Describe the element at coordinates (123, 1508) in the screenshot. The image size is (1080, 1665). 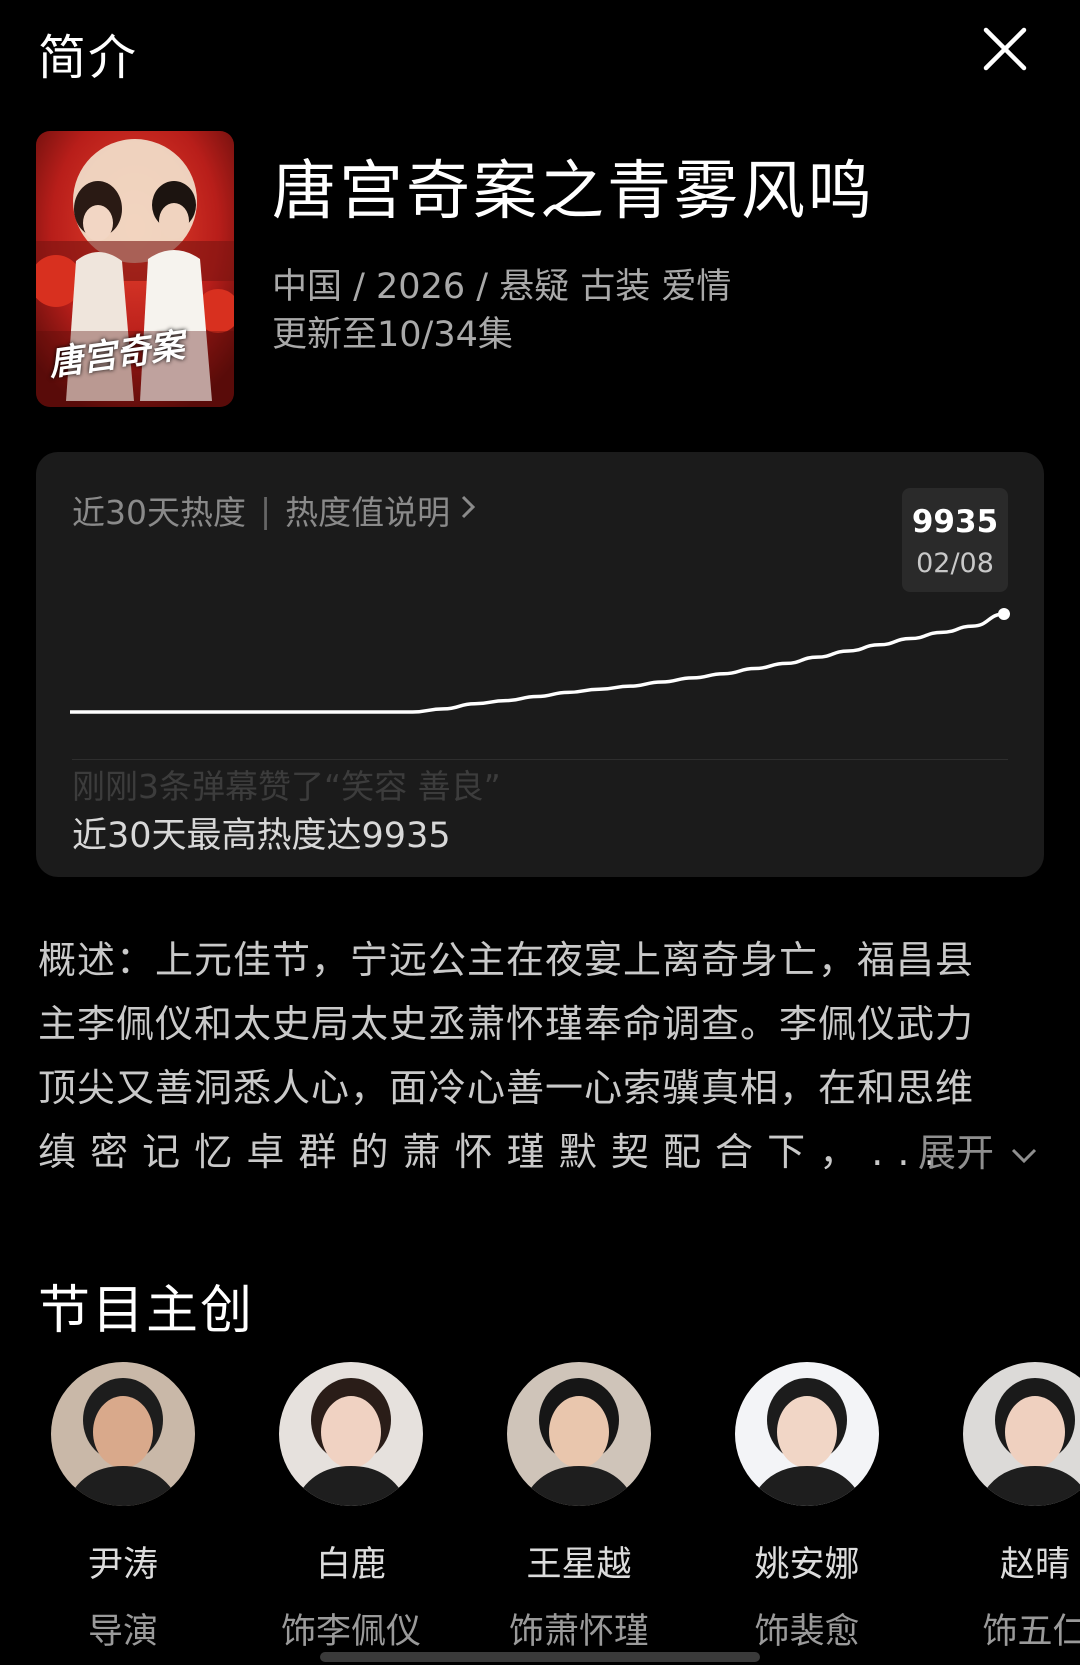
I see `crew-member: 尹涛 导演` at that location.